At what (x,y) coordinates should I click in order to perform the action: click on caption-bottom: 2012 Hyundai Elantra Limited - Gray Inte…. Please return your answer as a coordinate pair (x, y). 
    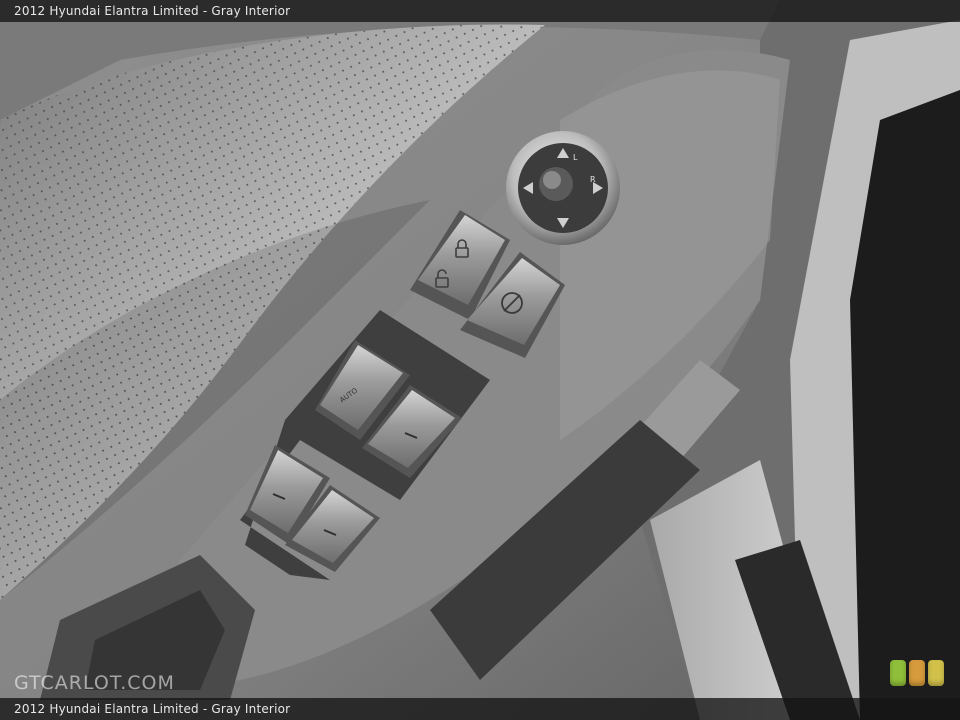
    Looking at the image, I should click on (480, 709).